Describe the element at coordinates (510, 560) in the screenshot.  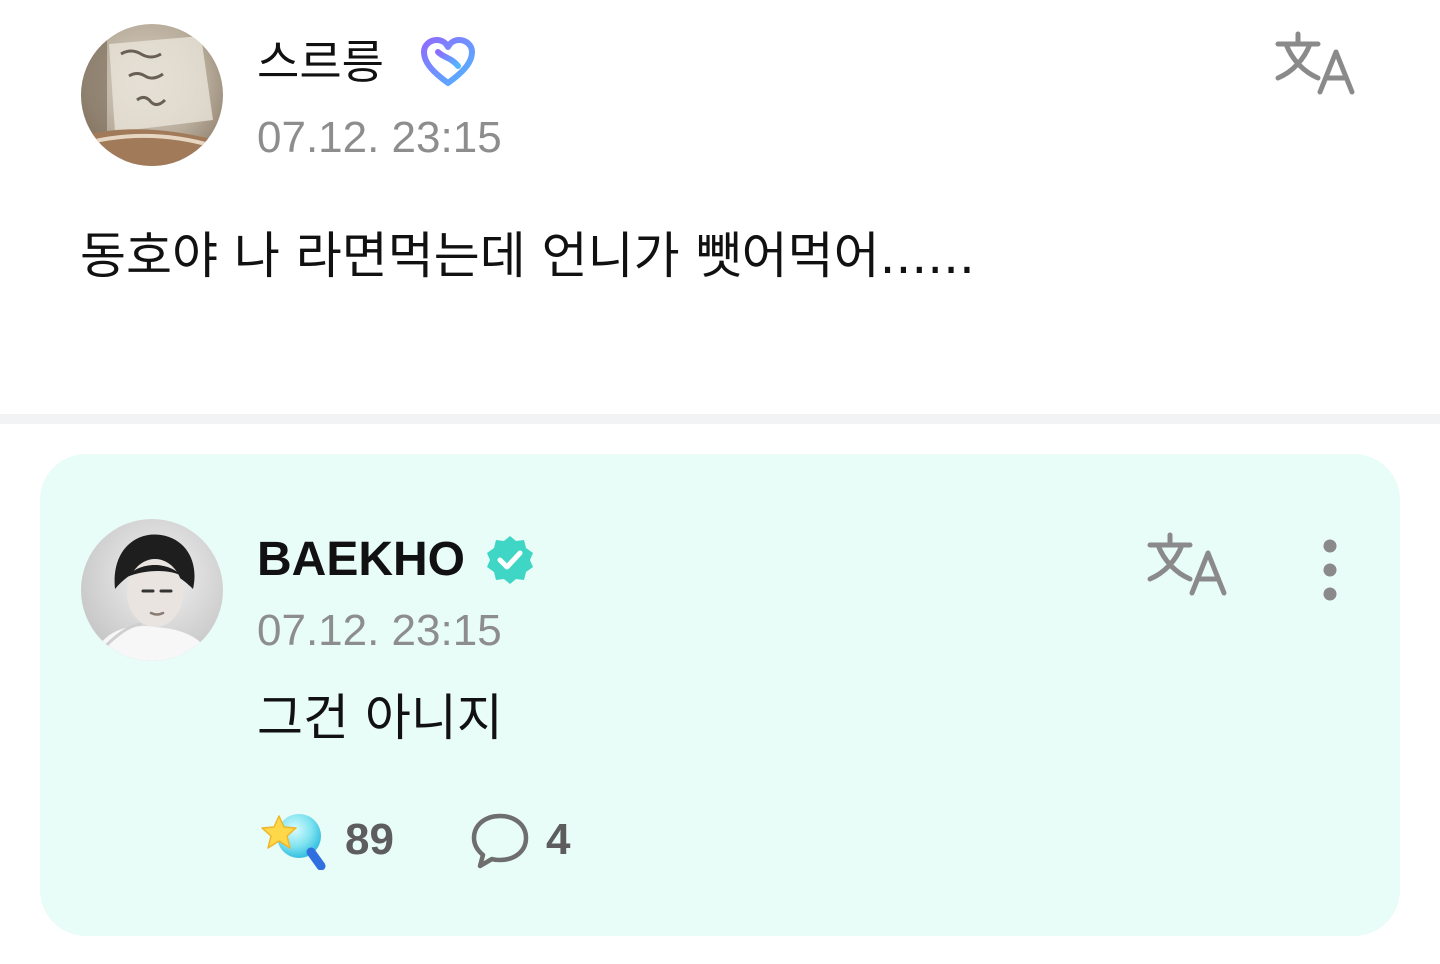
I see `verified-badge-icon` at that location.